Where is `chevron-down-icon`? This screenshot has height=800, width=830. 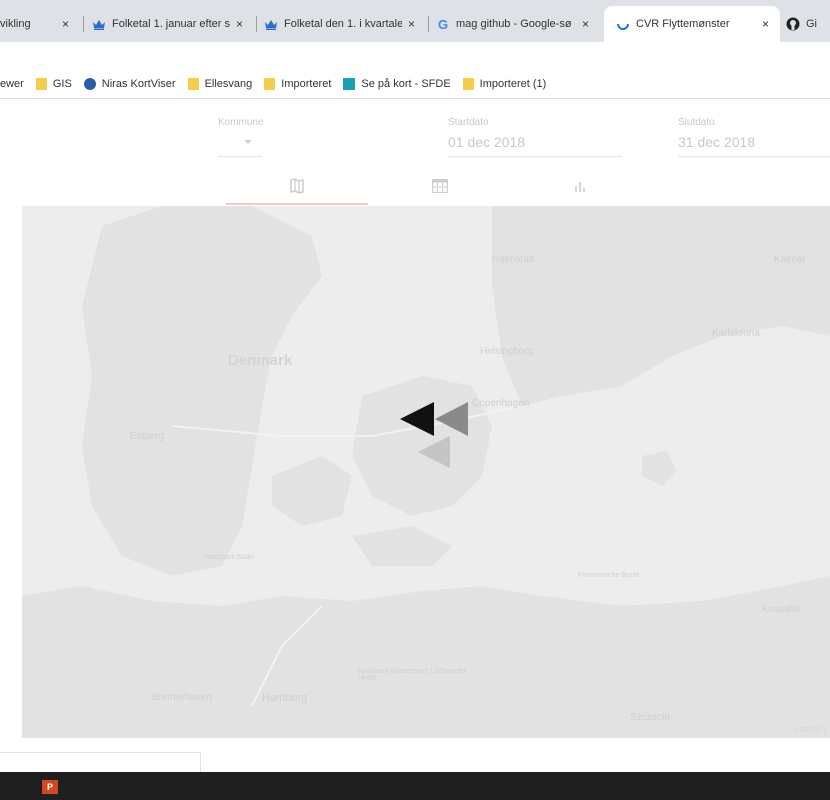 chevron-down-icon is located at coordinates (248, 142).